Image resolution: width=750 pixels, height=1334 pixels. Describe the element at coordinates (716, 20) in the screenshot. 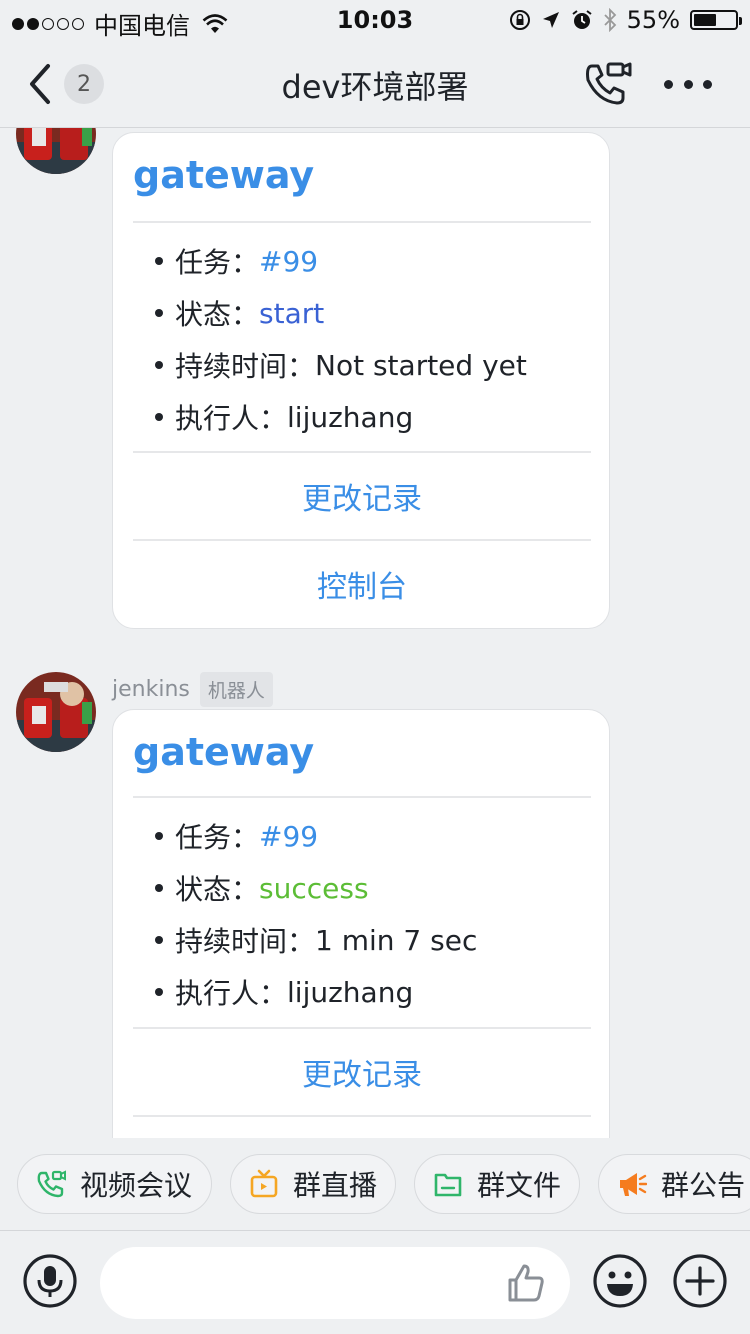

I see `battery-icon` at that location.